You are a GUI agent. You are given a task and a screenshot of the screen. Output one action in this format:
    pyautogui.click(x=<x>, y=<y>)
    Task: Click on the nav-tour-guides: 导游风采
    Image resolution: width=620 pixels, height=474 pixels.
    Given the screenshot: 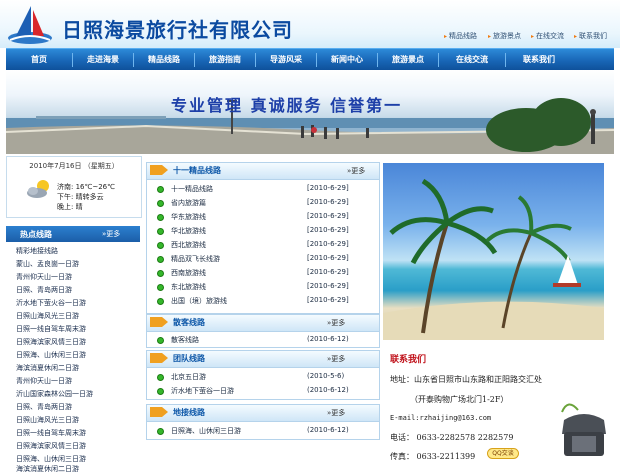 What is the action you would take?
    pyautogui.click(x=286, y=60)
    